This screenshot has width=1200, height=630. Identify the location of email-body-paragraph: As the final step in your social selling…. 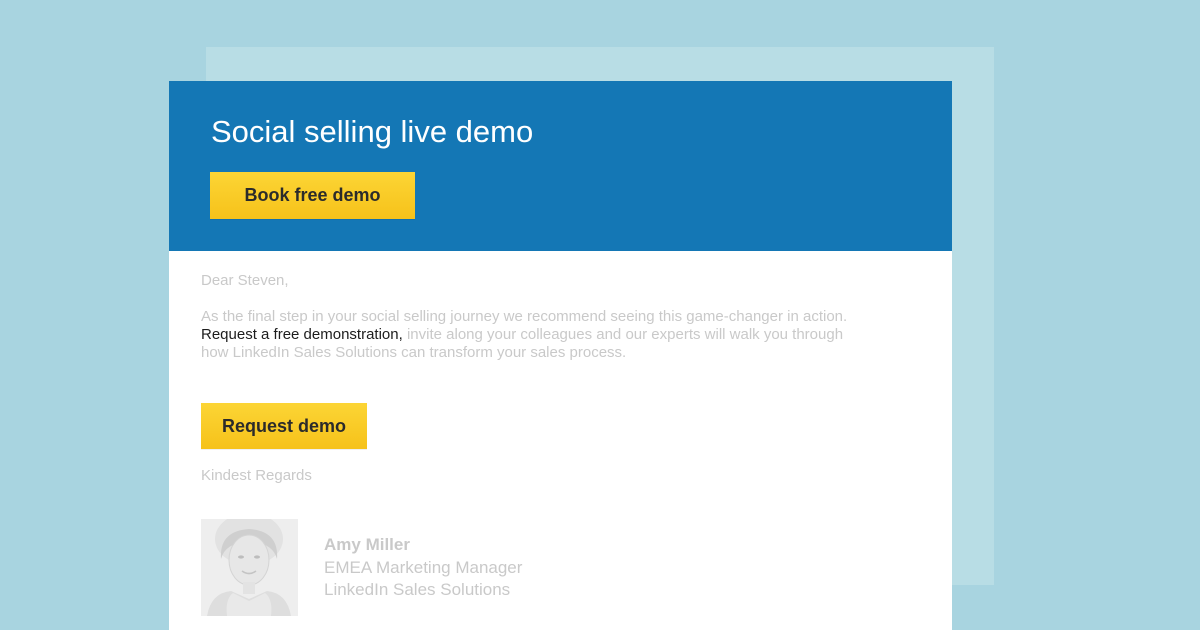
(531, 335).